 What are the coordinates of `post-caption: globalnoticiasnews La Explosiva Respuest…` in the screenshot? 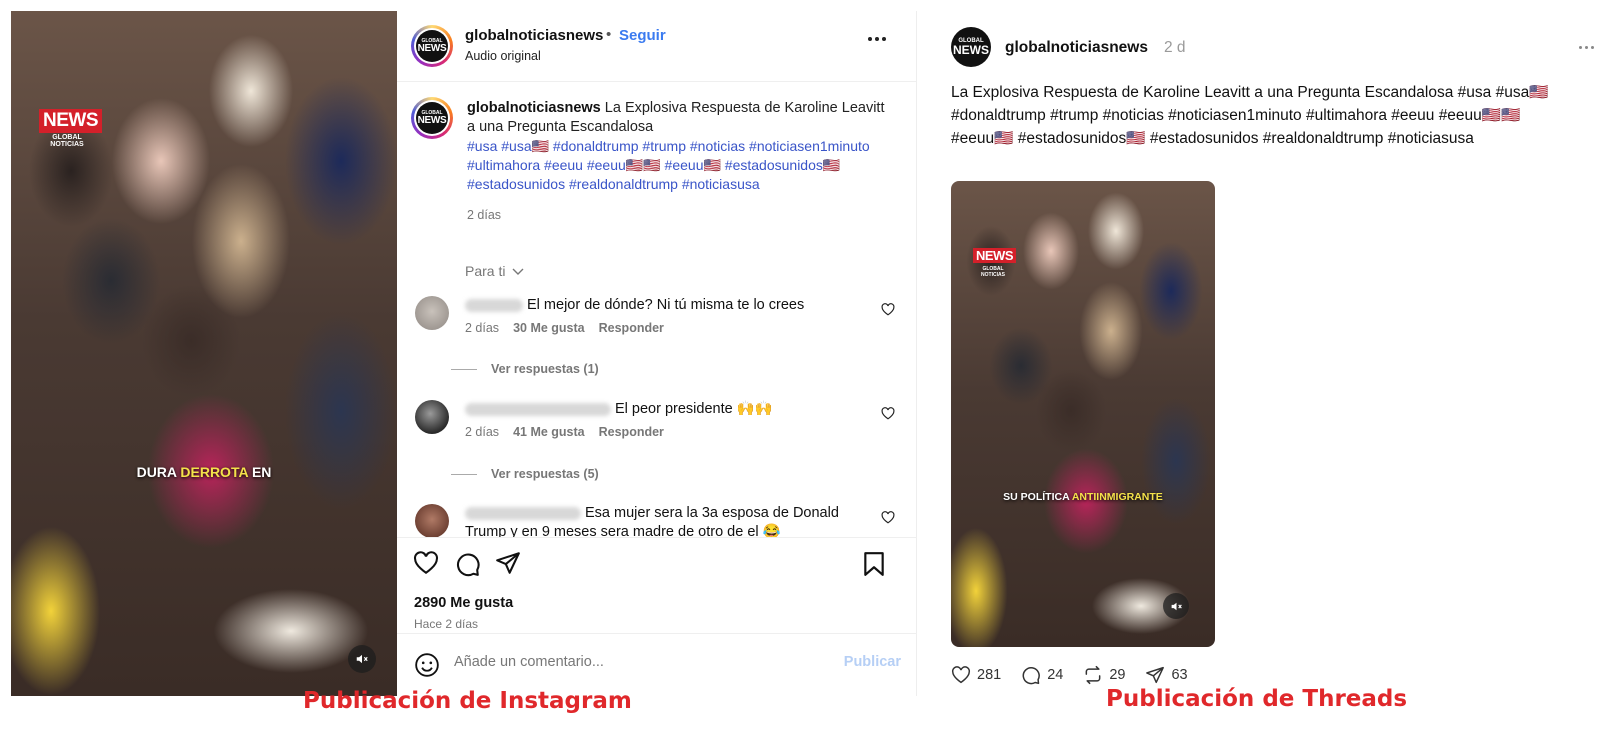 It's located at (677, 162).